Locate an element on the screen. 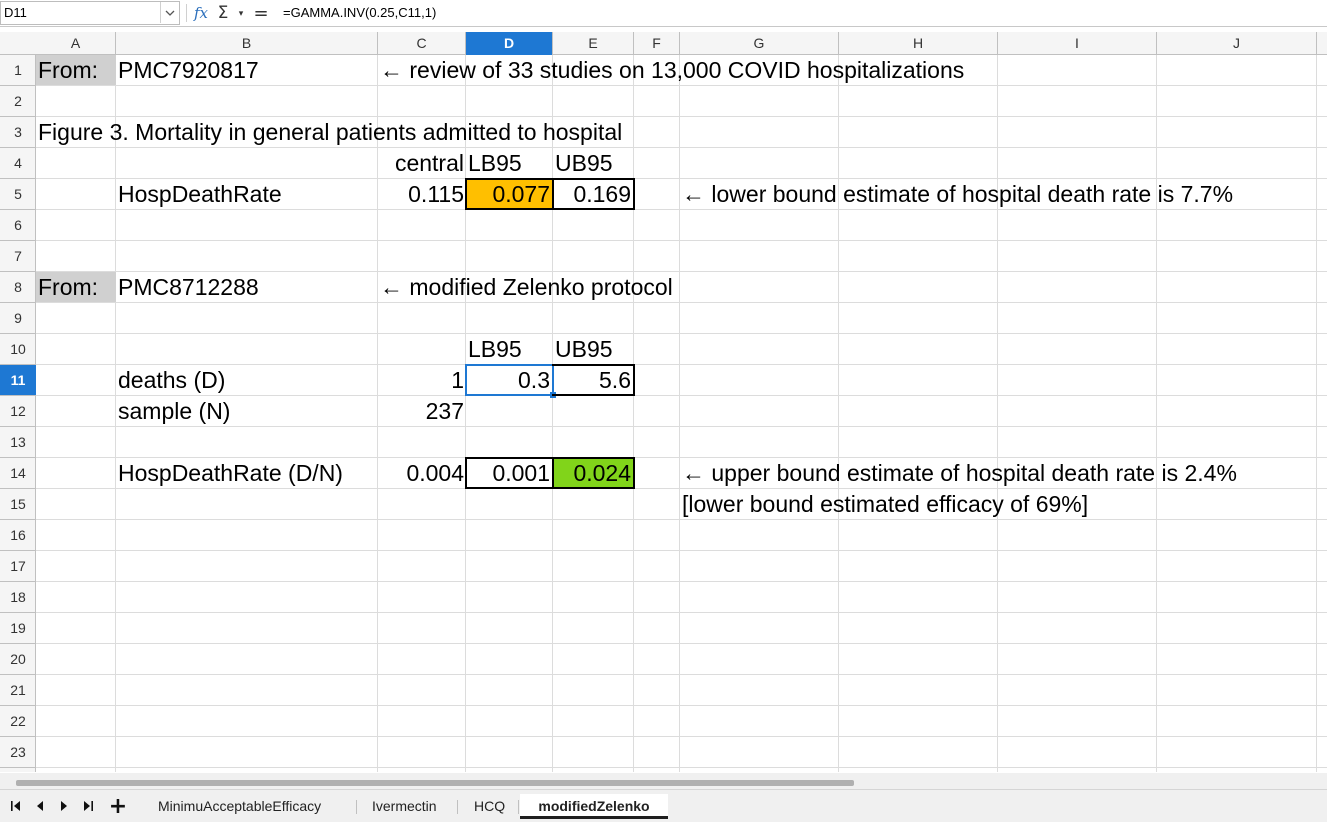 The width and height of the screenshot is (1327, 822). column-header-a: A is located at coordinates (76, 43).